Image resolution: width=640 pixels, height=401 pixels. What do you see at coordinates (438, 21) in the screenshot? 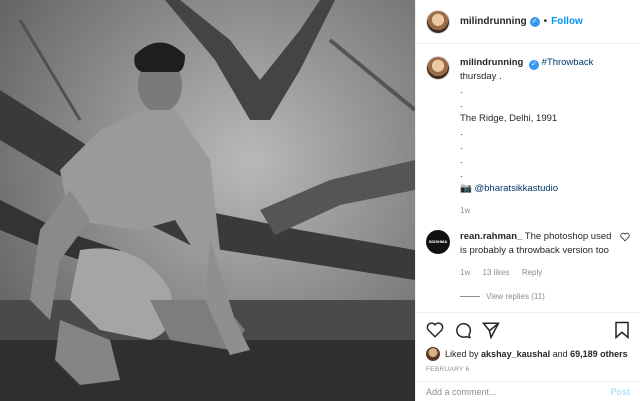
I see `author-avatar` at bounding box center [438, 21].